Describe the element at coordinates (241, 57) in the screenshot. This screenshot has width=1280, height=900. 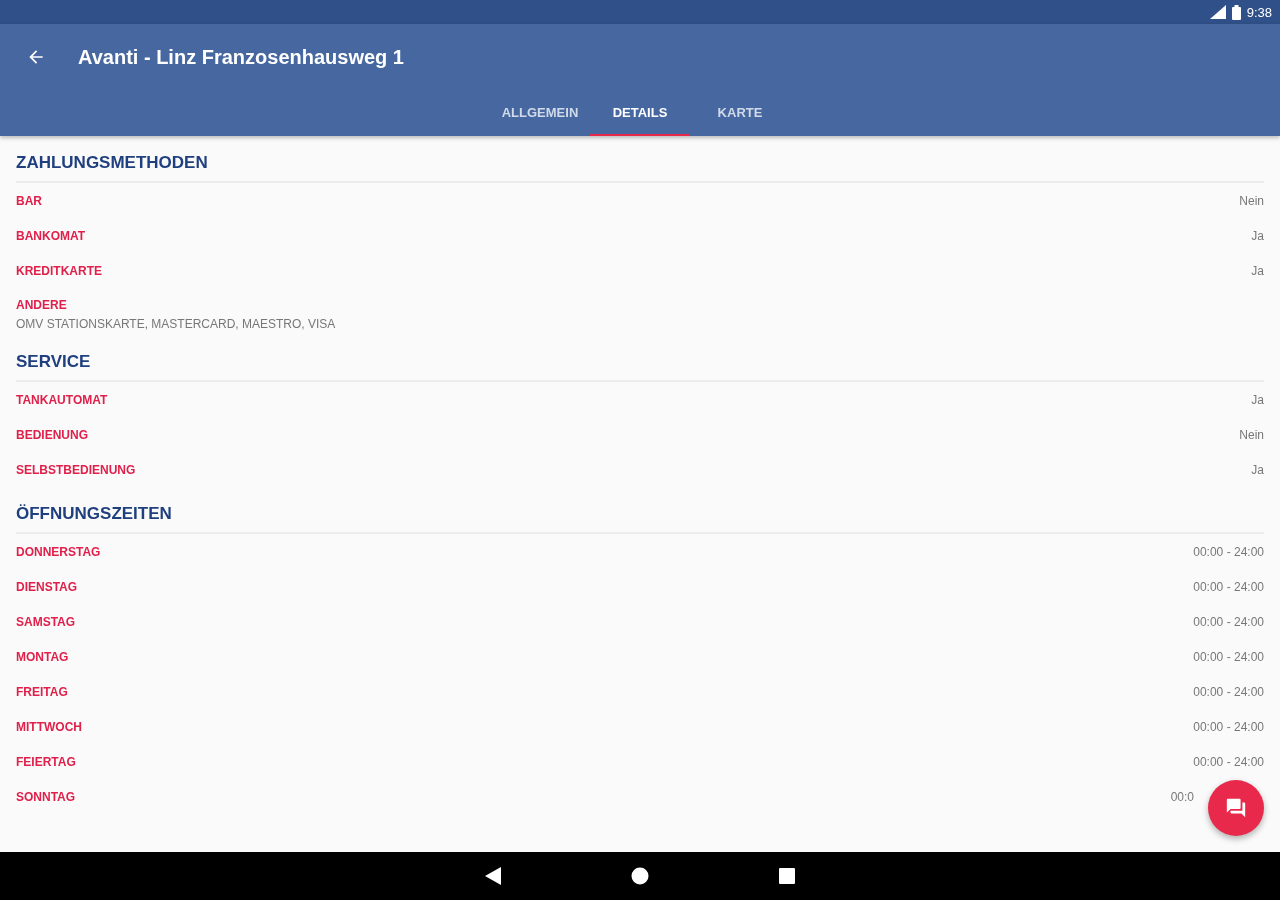
I see `page-title: Avanti - Linz Franzosenhausweg 1` at that location.